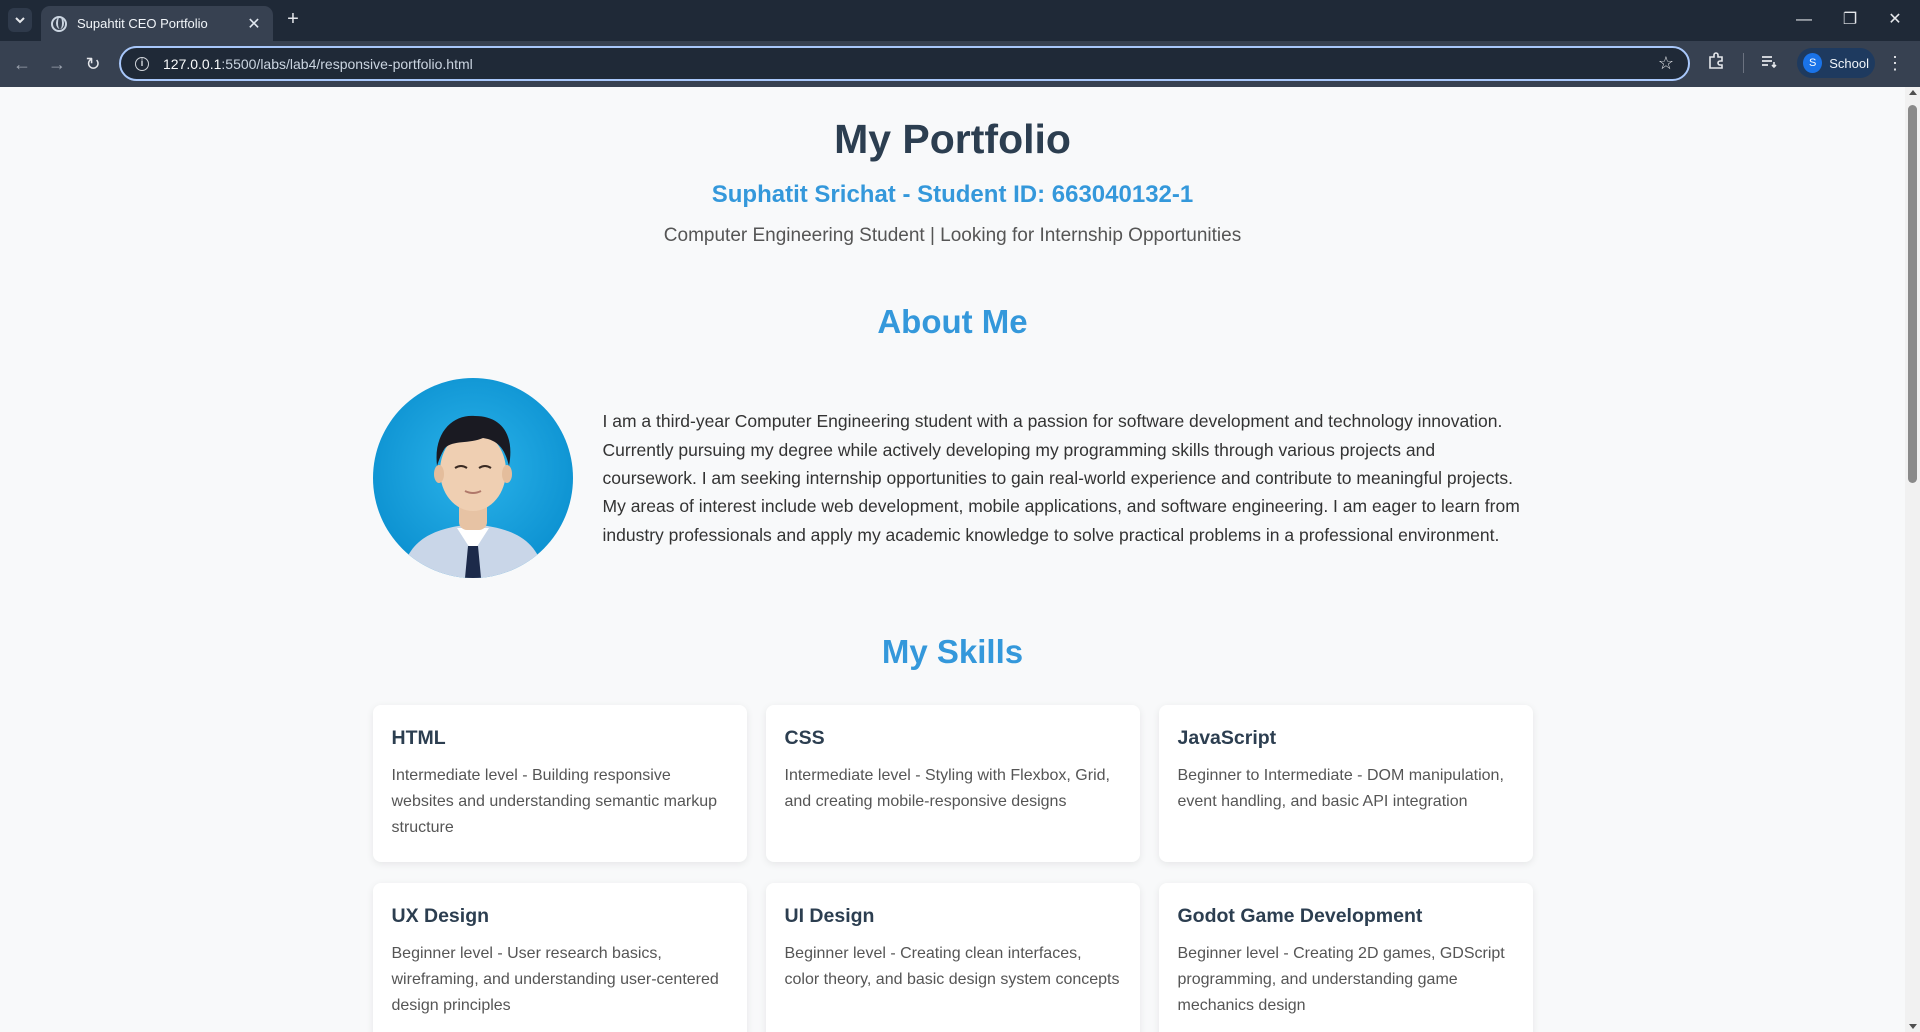 Image resolution: width=1920 pixels, height=1032 pixels. I want to click on restore-icon: ❐, so click(1850, 20).